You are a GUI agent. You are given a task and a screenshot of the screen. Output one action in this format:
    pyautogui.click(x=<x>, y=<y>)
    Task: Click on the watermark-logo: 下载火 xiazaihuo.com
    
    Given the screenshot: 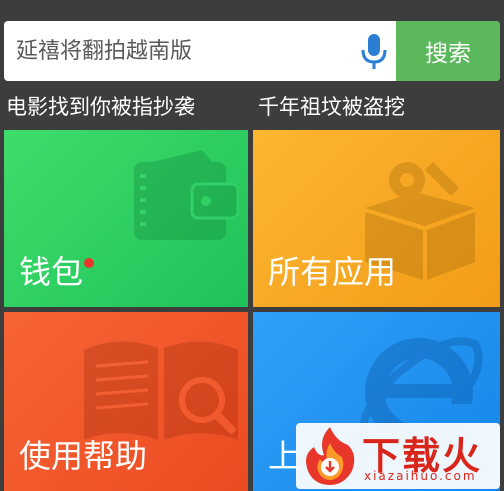 What is the action you would take?
    pyautogui.click(x=398, y=456)
    